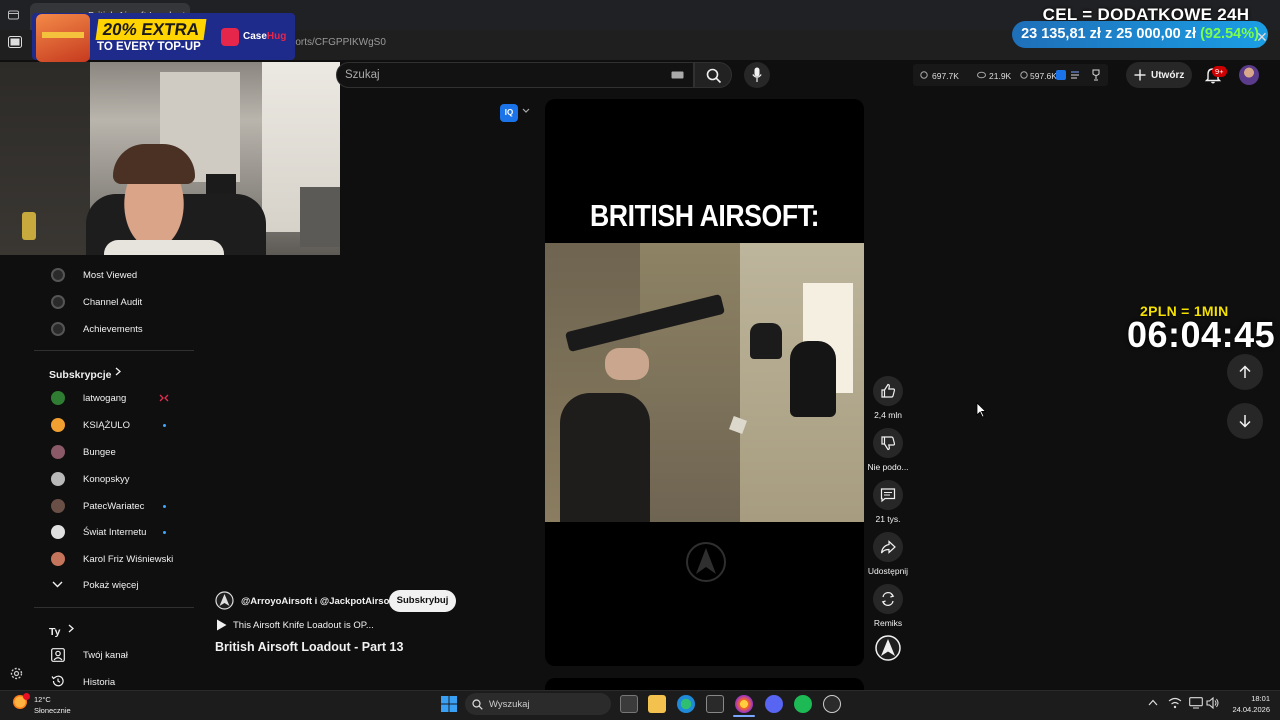 This screenshot has height=720, width=1280. What do you see at coordinates (164, 247) in the screenshot?
I see `webcam-shirt` at bounding box center [164, 247].